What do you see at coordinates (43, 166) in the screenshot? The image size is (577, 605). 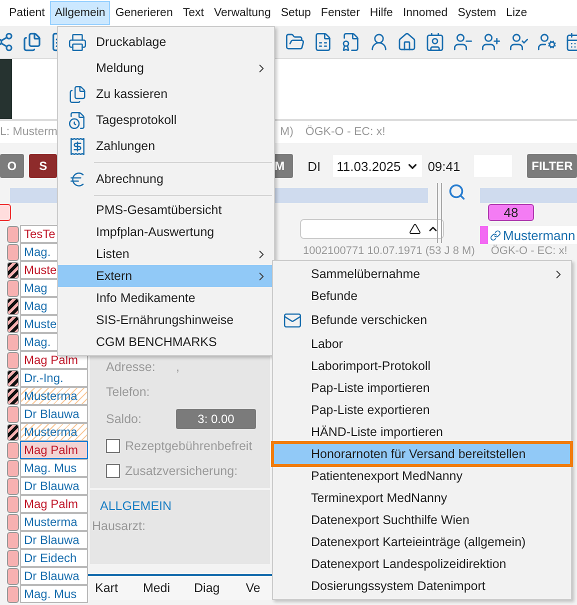 I see `action-button: S` at bounding box center [43, 166].